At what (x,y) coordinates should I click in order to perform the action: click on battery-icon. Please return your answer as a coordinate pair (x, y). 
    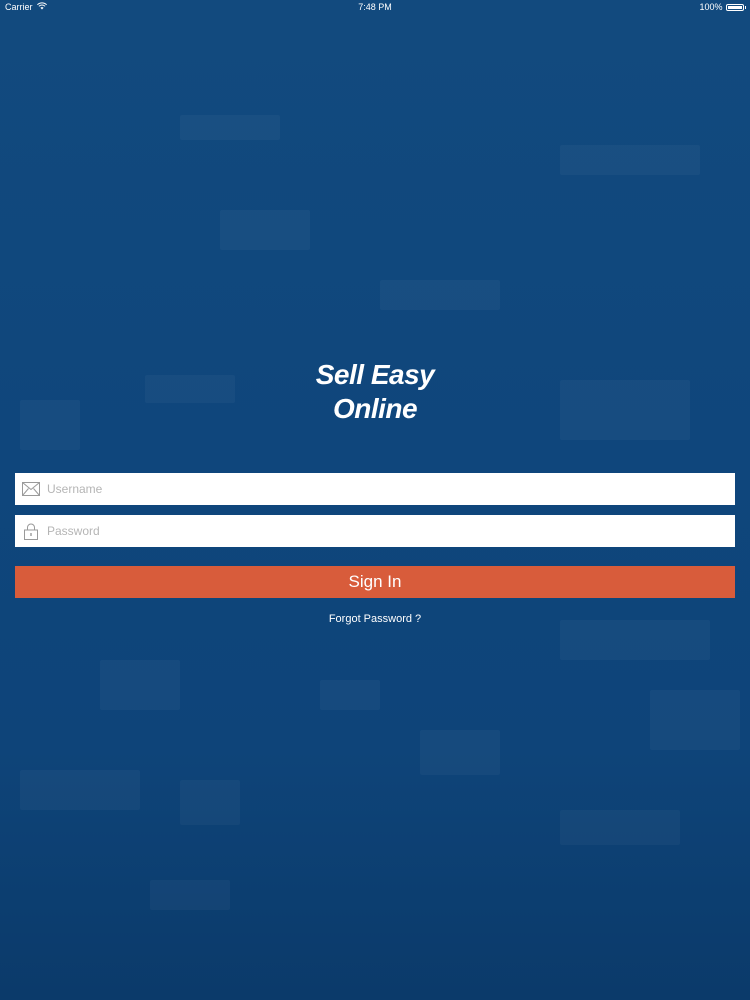
    Looking at the image, I should click on (734, 7).